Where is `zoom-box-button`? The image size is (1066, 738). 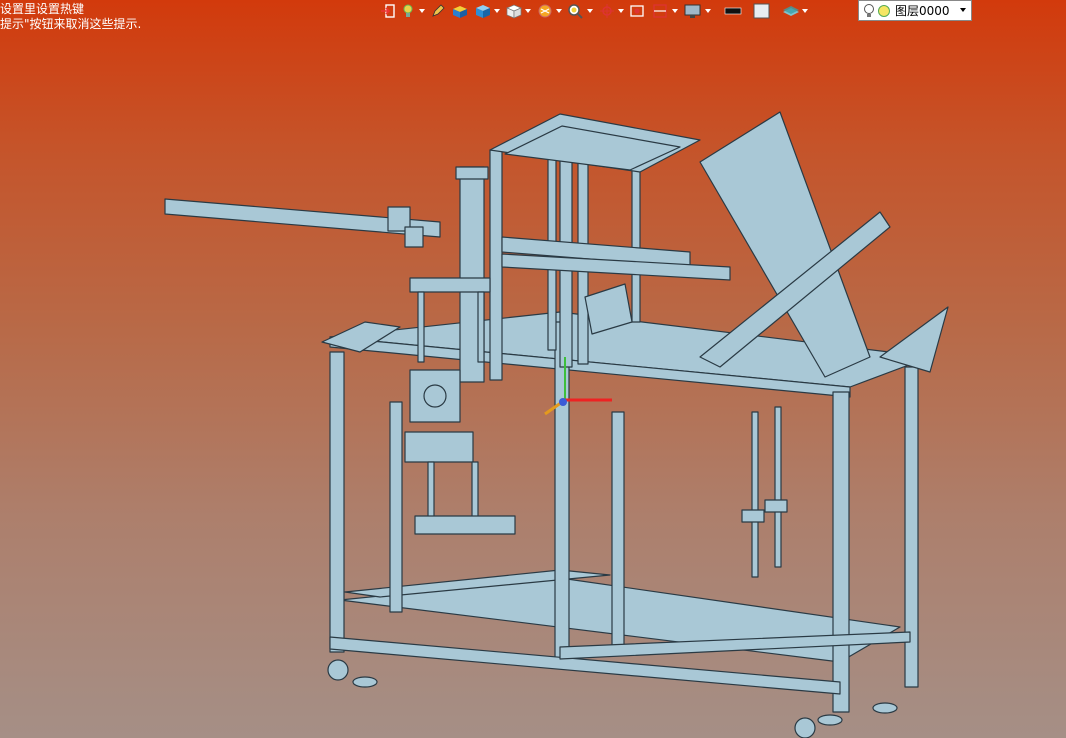 zoom-box-button is located at coordinates (638, 10).